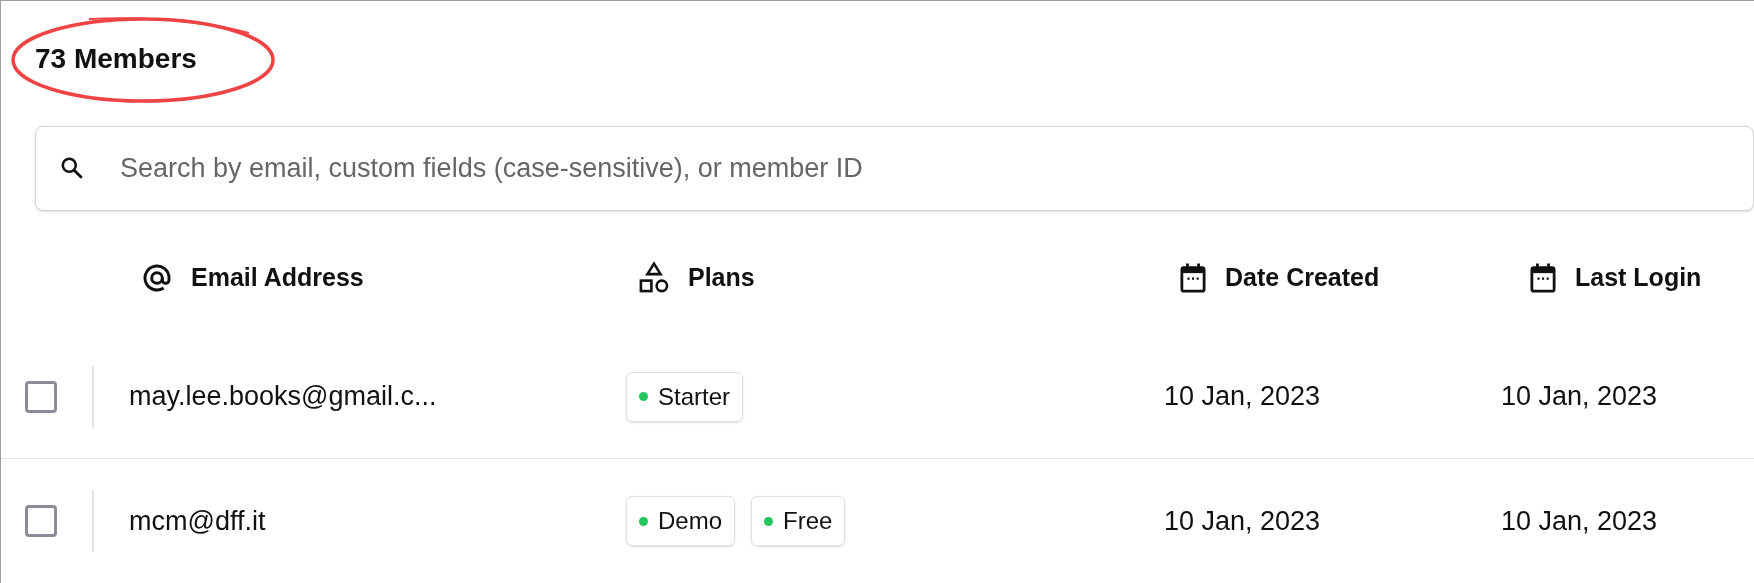 The height and width of the screenshot is (583, 1754). Describe the element at coordinates (721, 278) in the screenshot. I see `column-header: Plans` at that location.